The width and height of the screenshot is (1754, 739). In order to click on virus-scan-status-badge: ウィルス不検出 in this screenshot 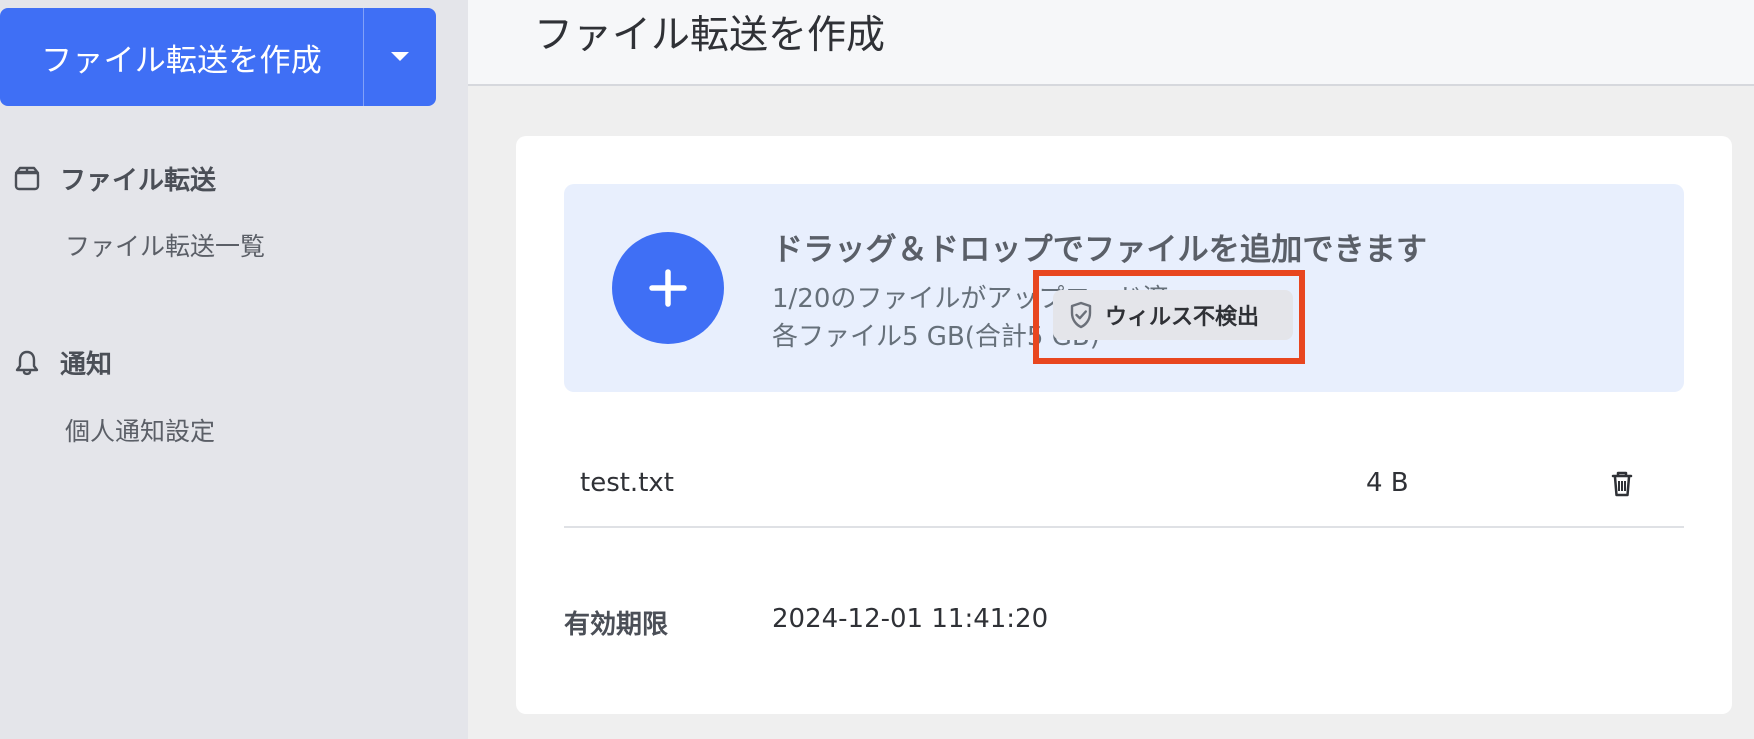, I will do `click(1173, 315)`.